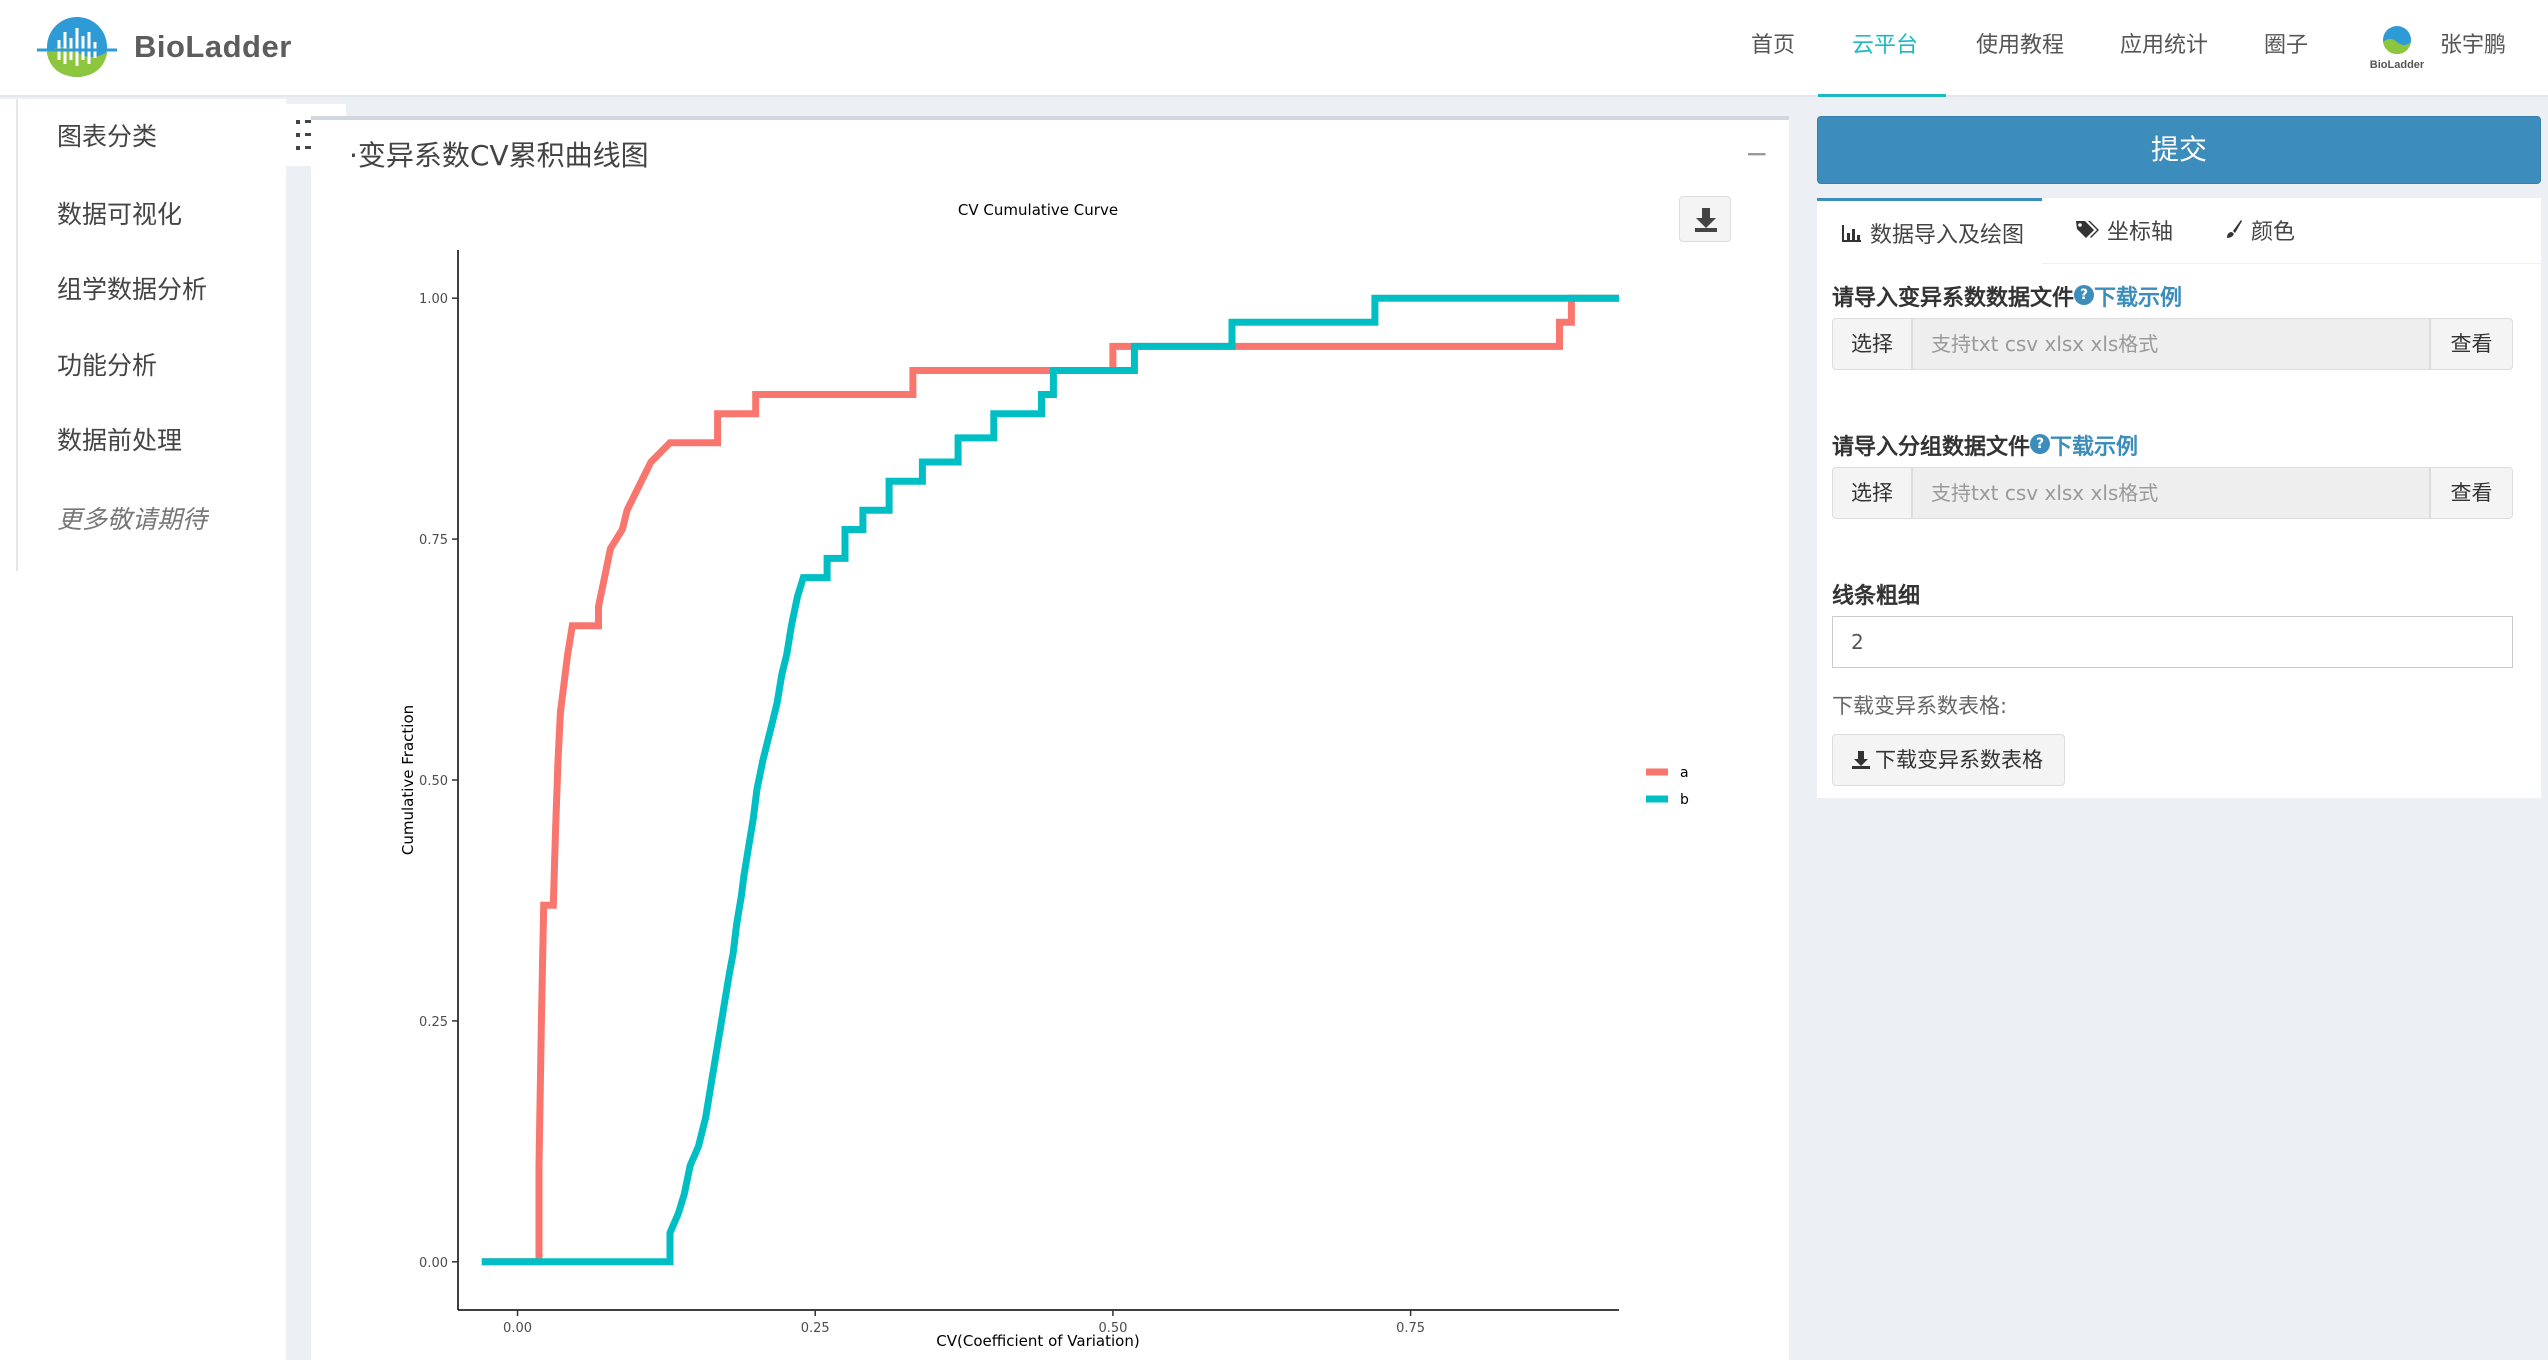 The height and width of the screenshot is (1360, 2548). I want to click on sidebar-item-chart-categories: 图表分类, so click(107, 135).